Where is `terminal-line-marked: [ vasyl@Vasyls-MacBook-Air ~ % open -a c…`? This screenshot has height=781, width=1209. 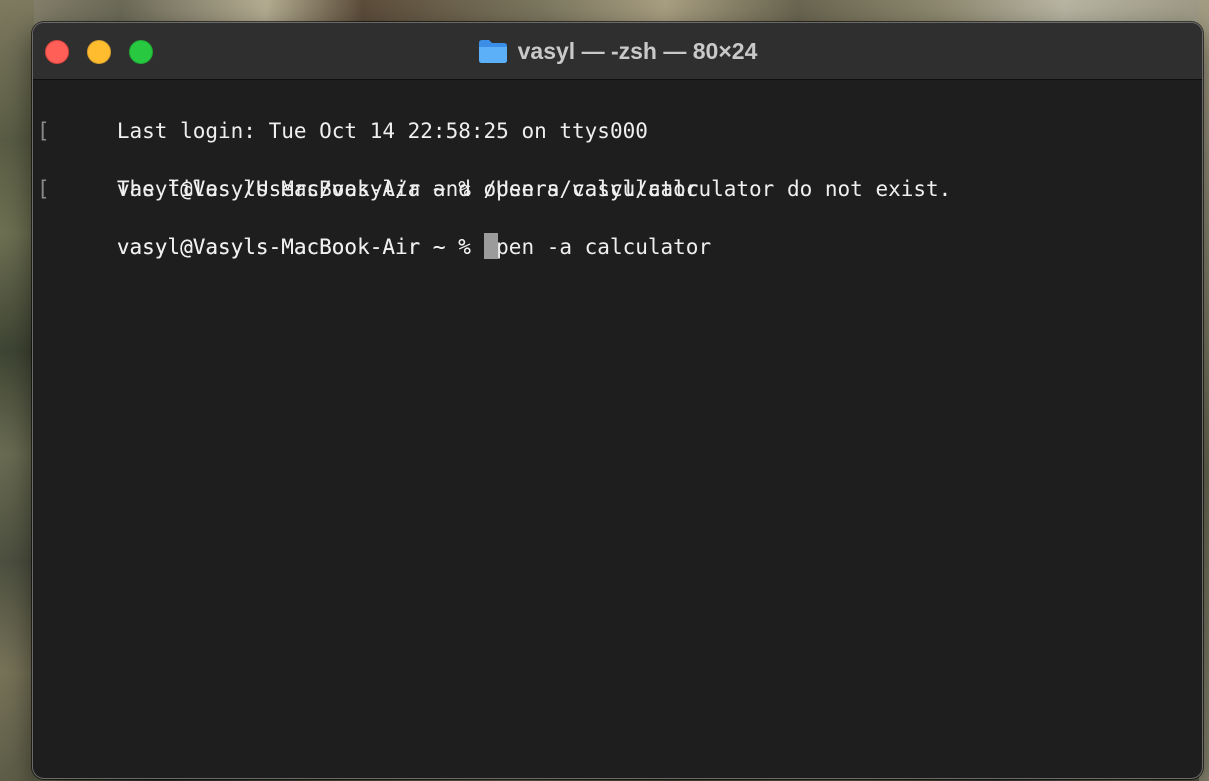
terminal-line-marked: [ vasyl@Vasyls-MacBook-Air ~ % open -a c… is located at coordinates (619, 217).